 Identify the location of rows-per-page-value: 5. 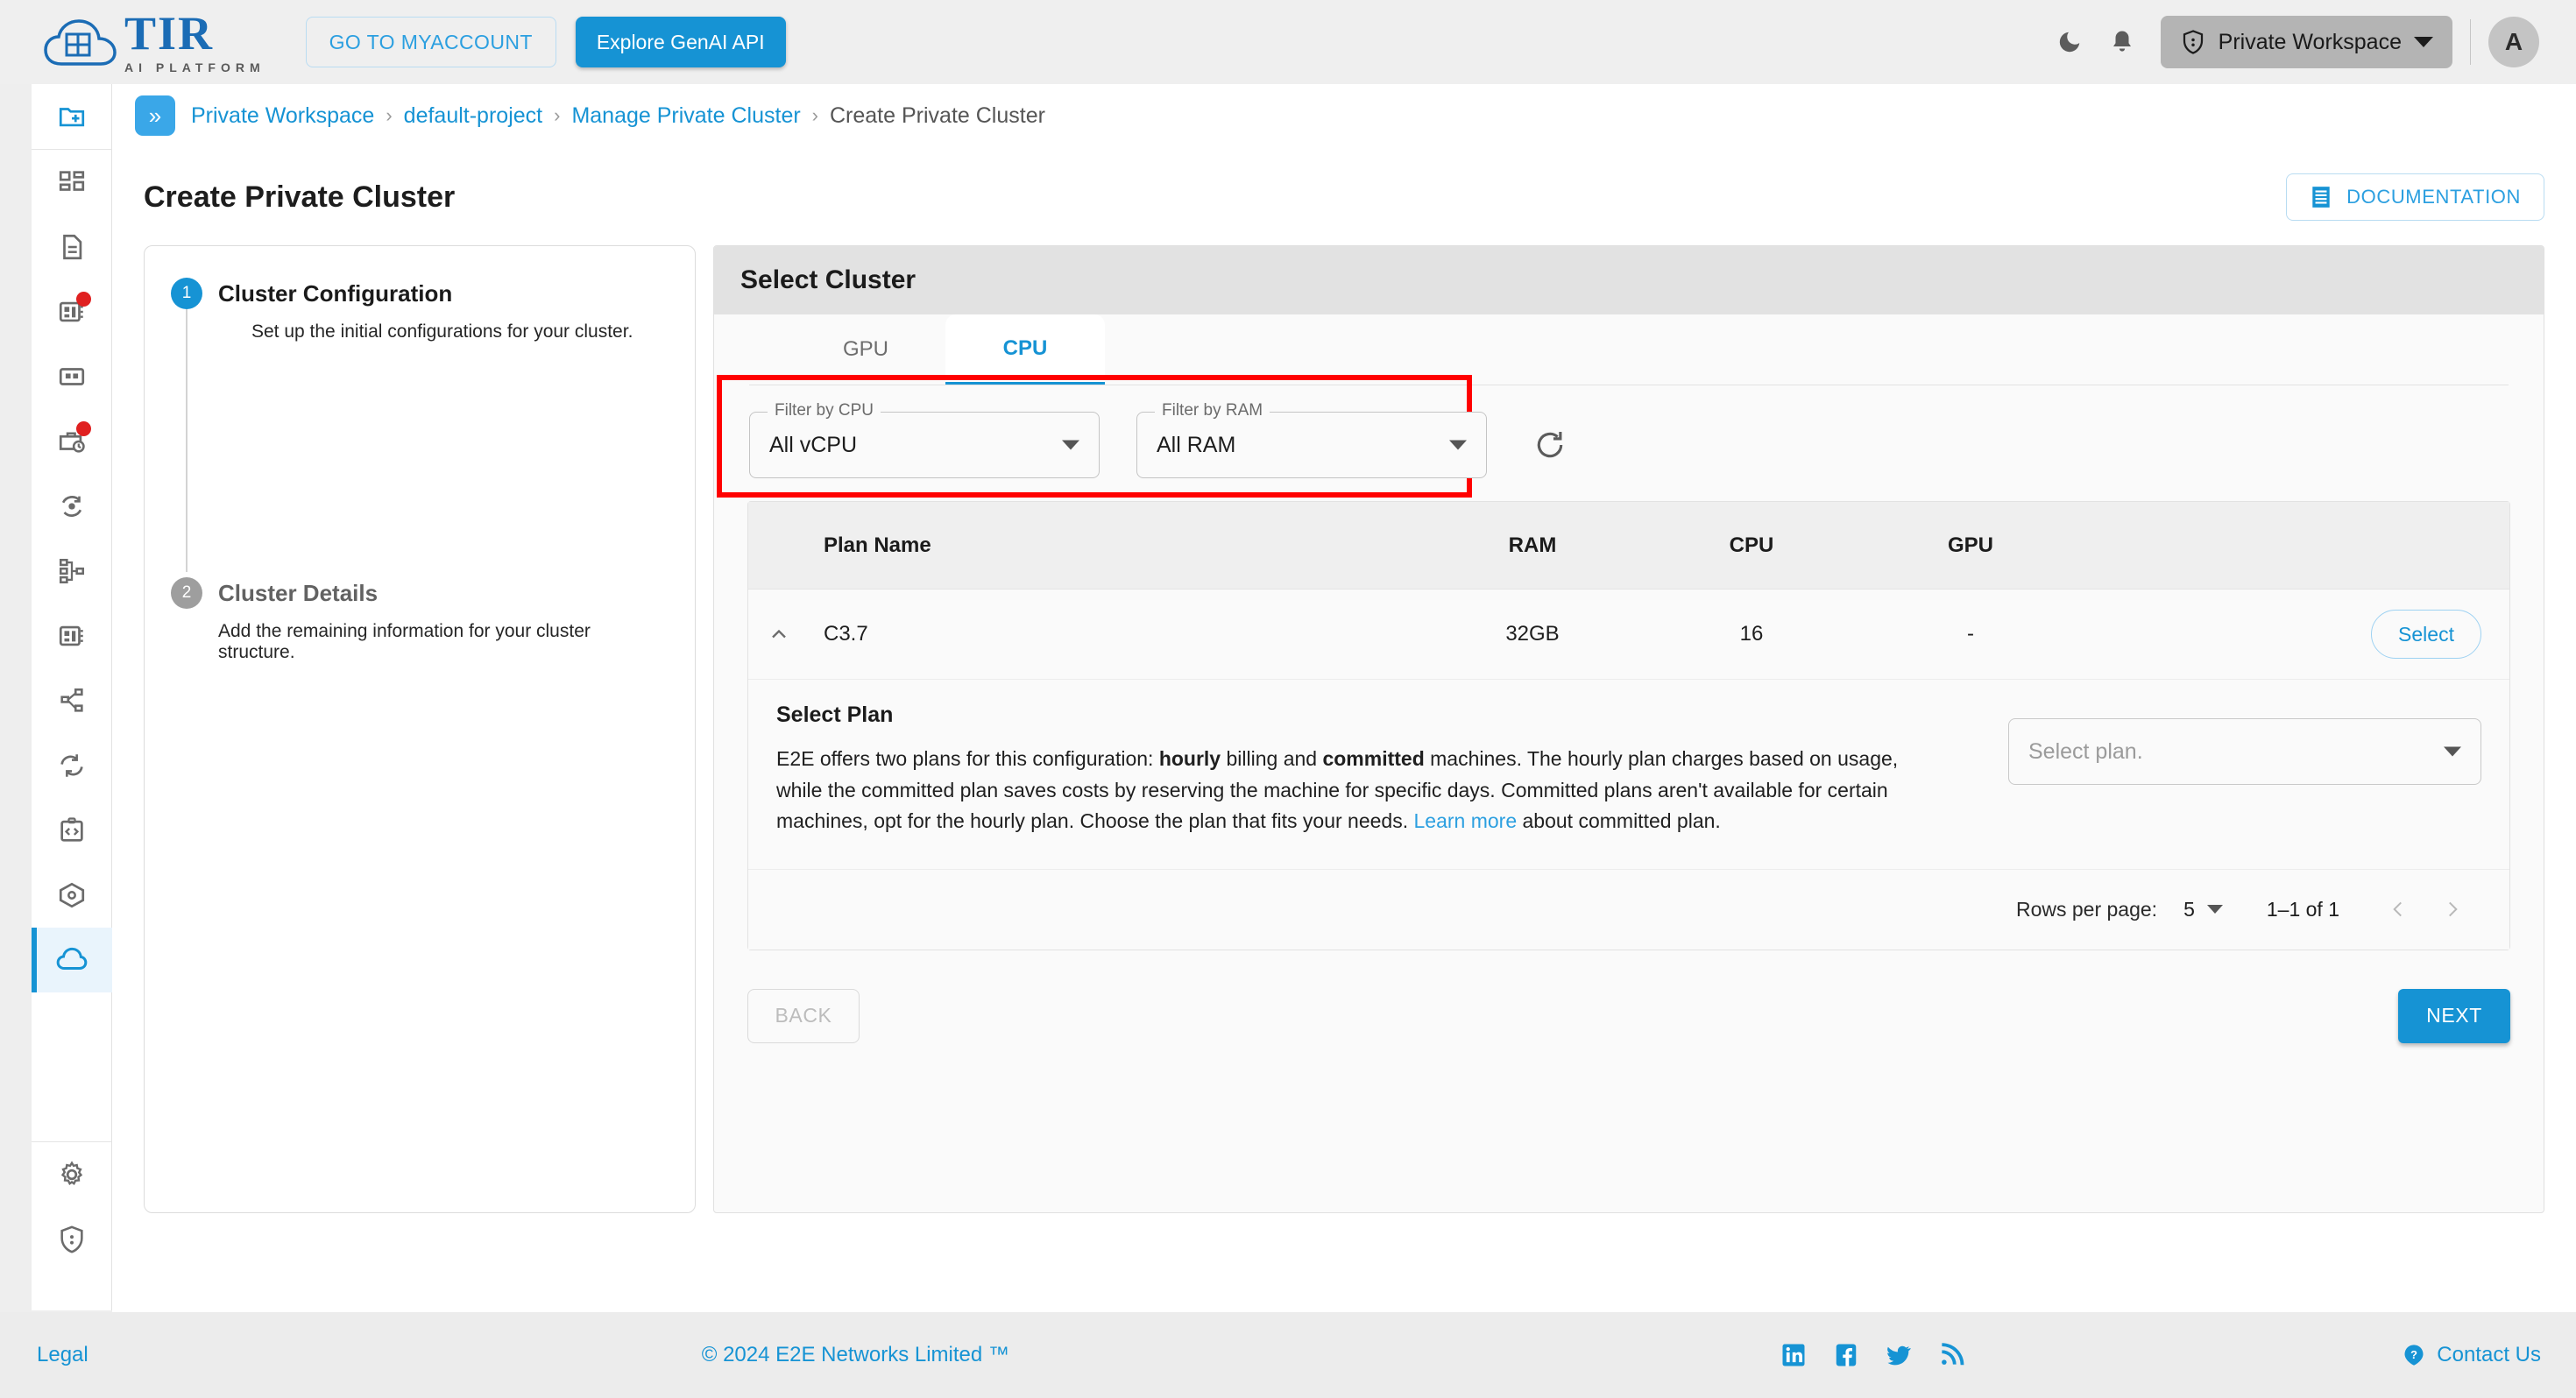
(2189, 909).